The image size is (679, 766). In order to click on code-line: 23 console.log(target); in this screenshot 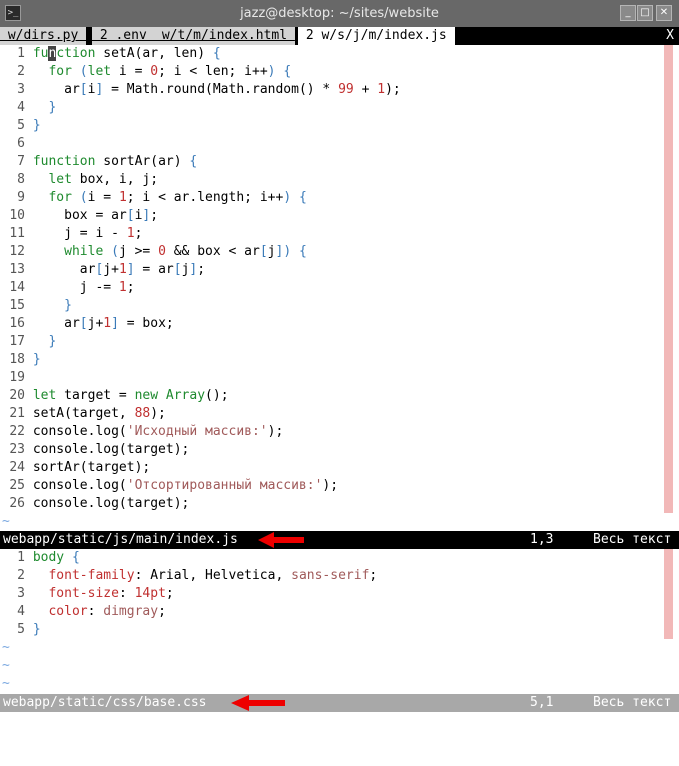, I will do `click(94, 450)`.